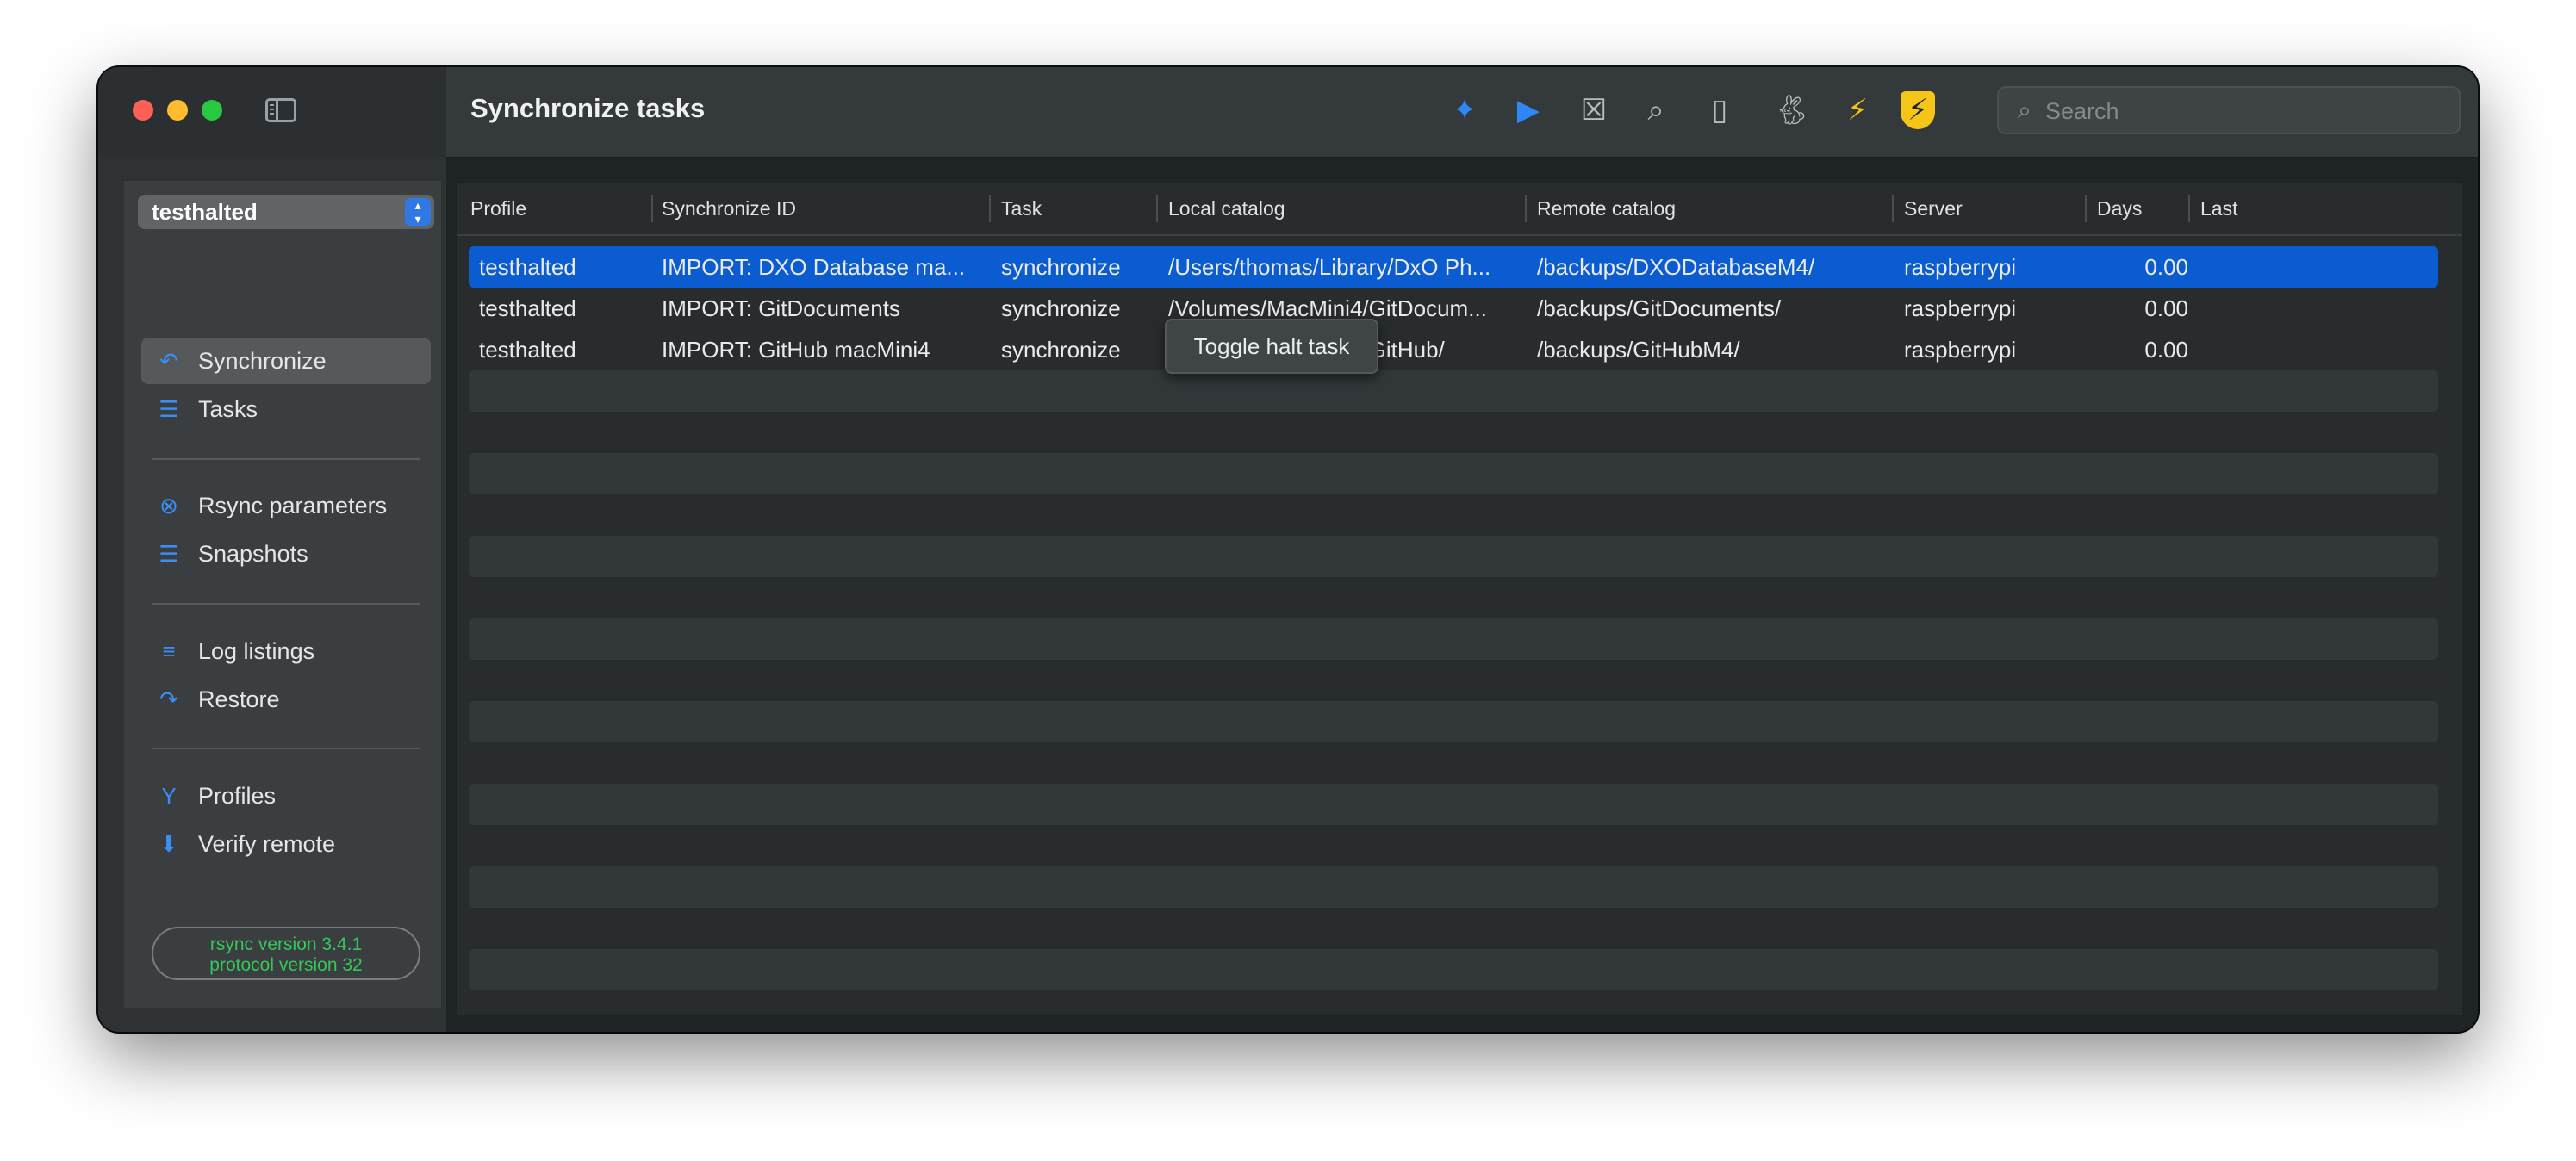  What do you see at coordinates (143, 110) in the screenshot?
I see `close-window-button` at bounding box center [143, 110].